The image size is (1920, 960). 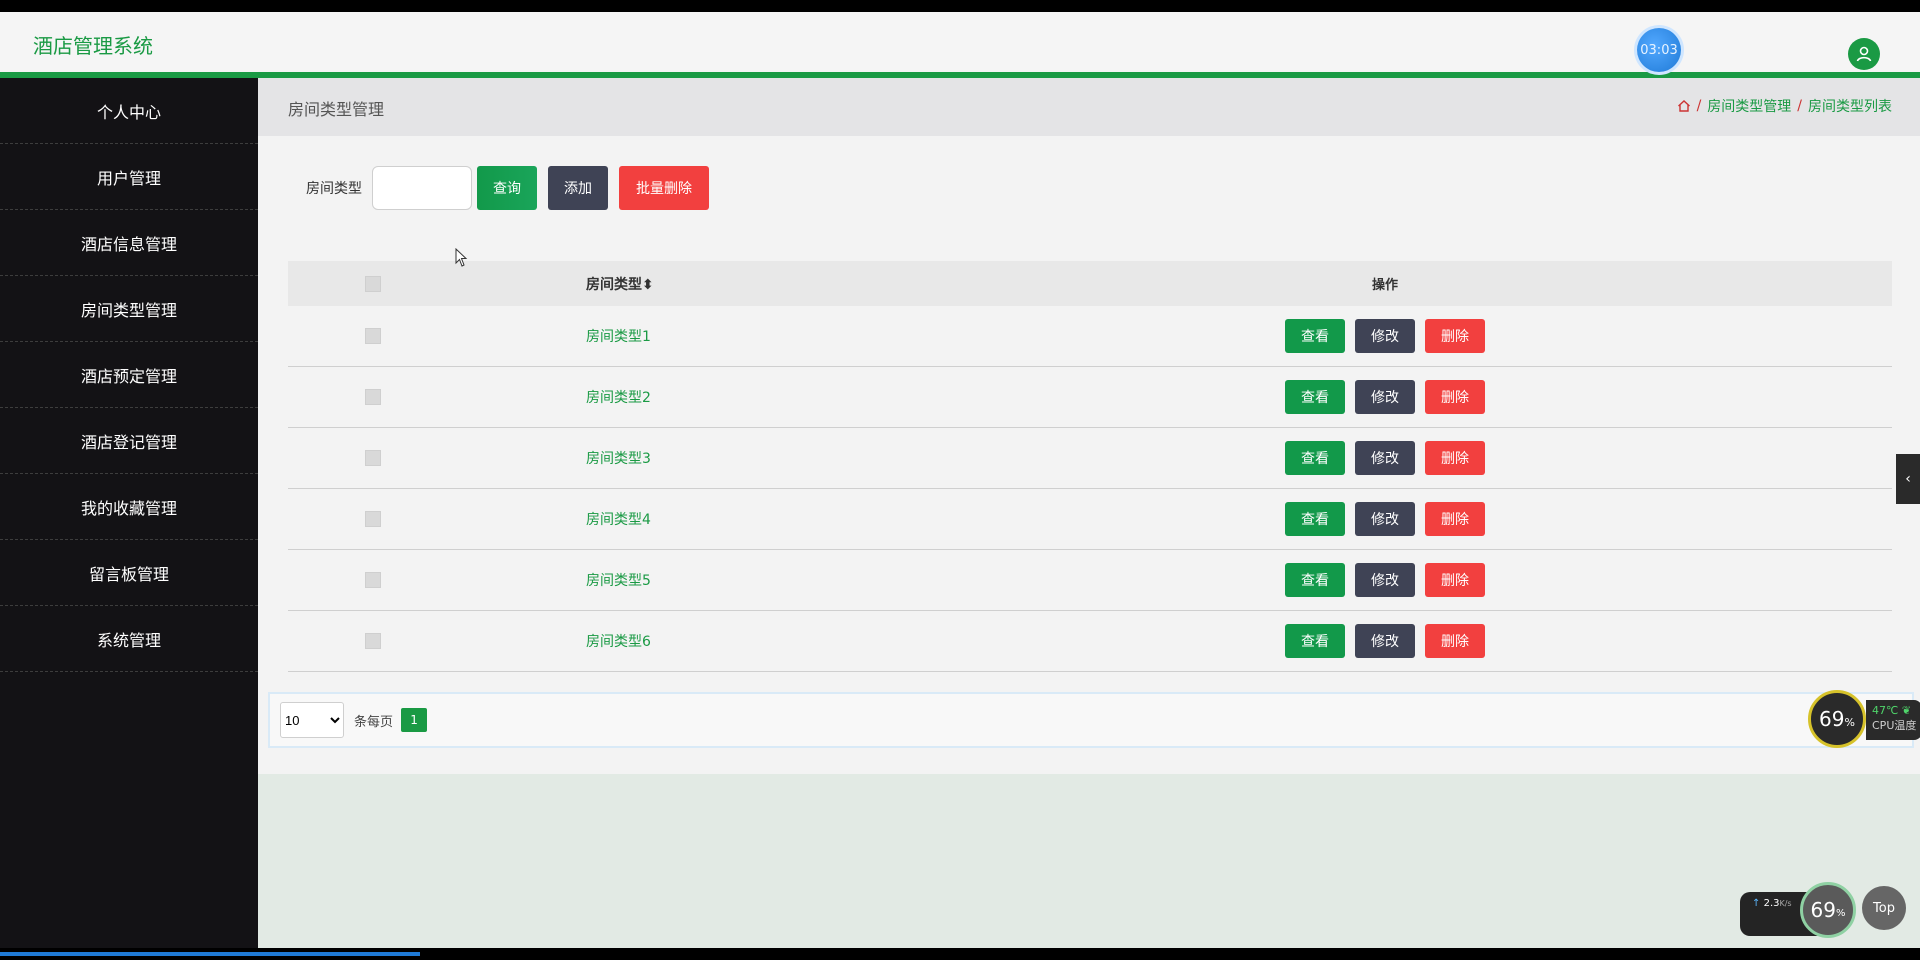 What do you see at coordinates (618, 642) in the screenshot?
I see `room-type-link: 房间类型6` at bounding box center [618, 642].